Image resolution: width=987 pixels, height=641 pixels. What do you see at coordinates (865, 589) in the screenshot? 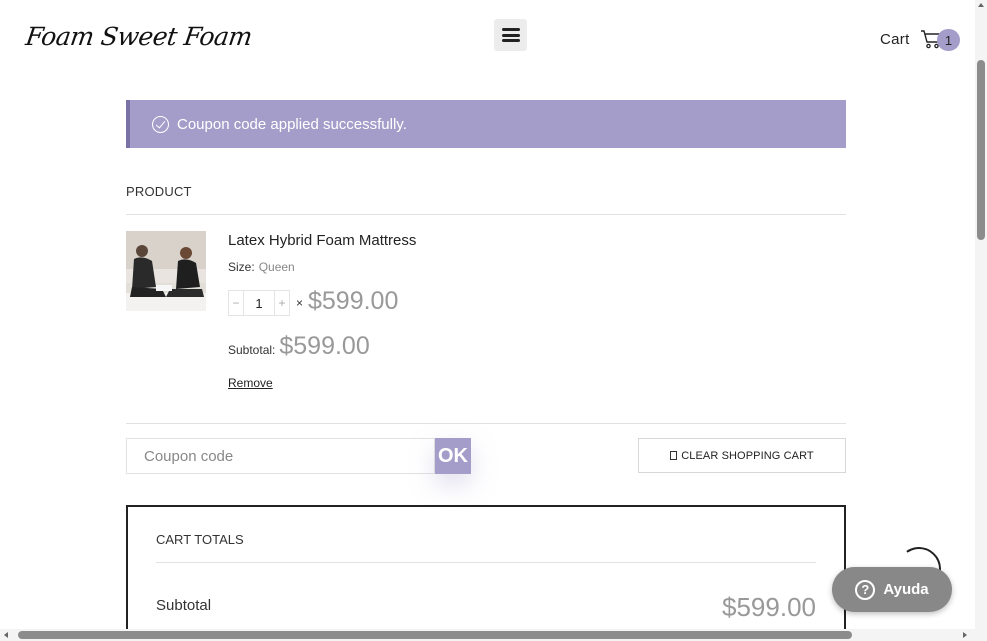
I see `question-circle-icon: ?` at bounding box center [865, 589].